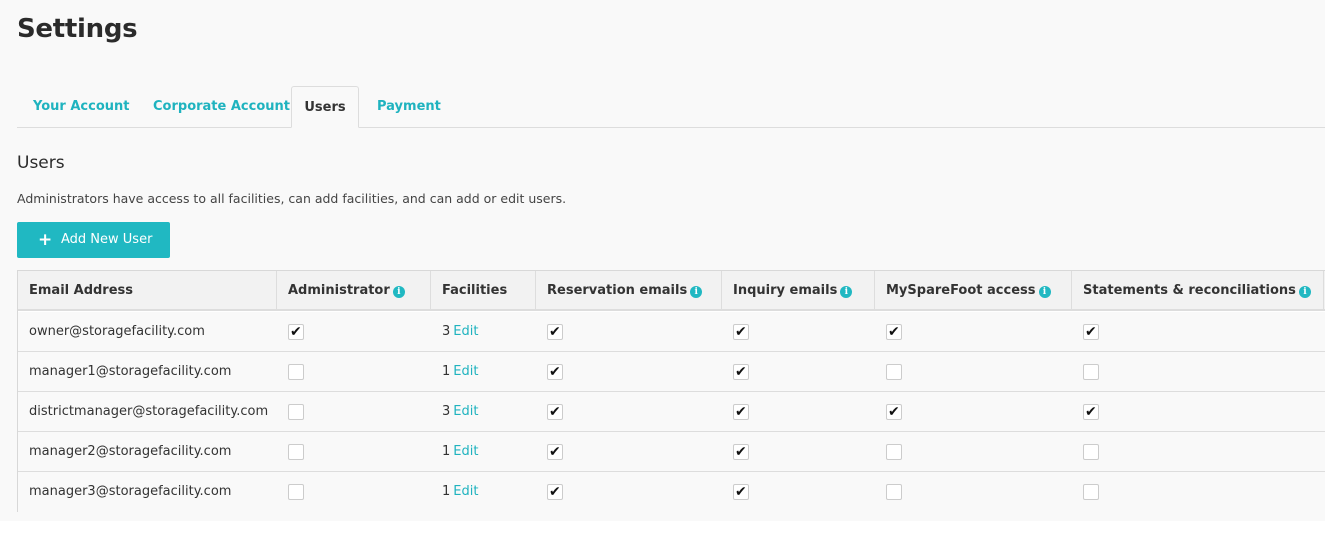 Image resolution: width=1325 pixels, height=533 pixels. What do you see at coordinates (354, 291) in the screenshot?
I see `header-administrator: Administrator i` at bounding box center [354, 291].